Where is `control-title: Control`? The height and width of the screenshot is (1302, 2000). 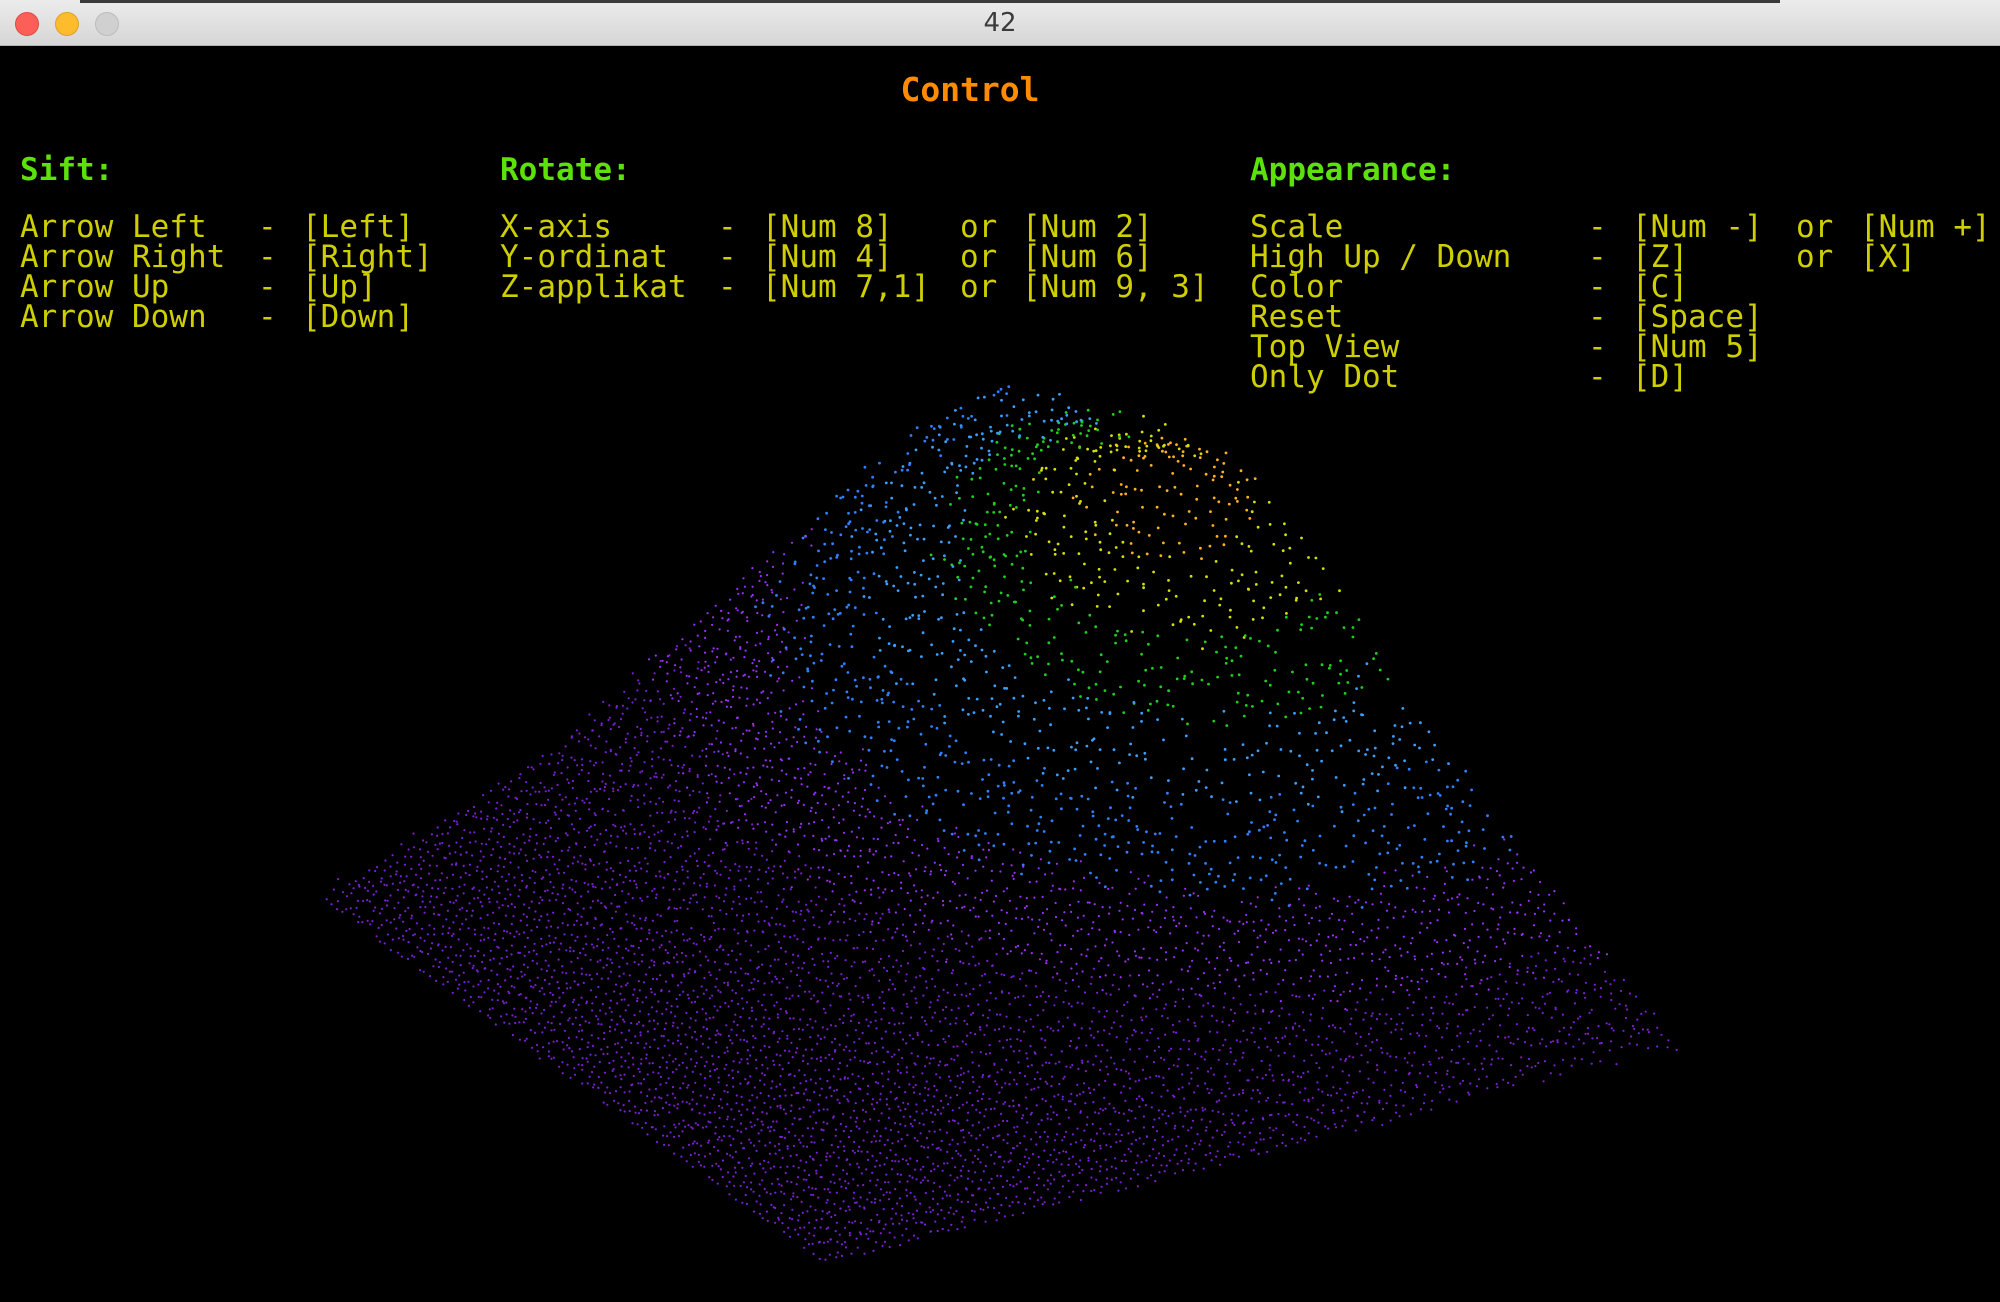
control-title: Control is located at coordinates (970, 89).